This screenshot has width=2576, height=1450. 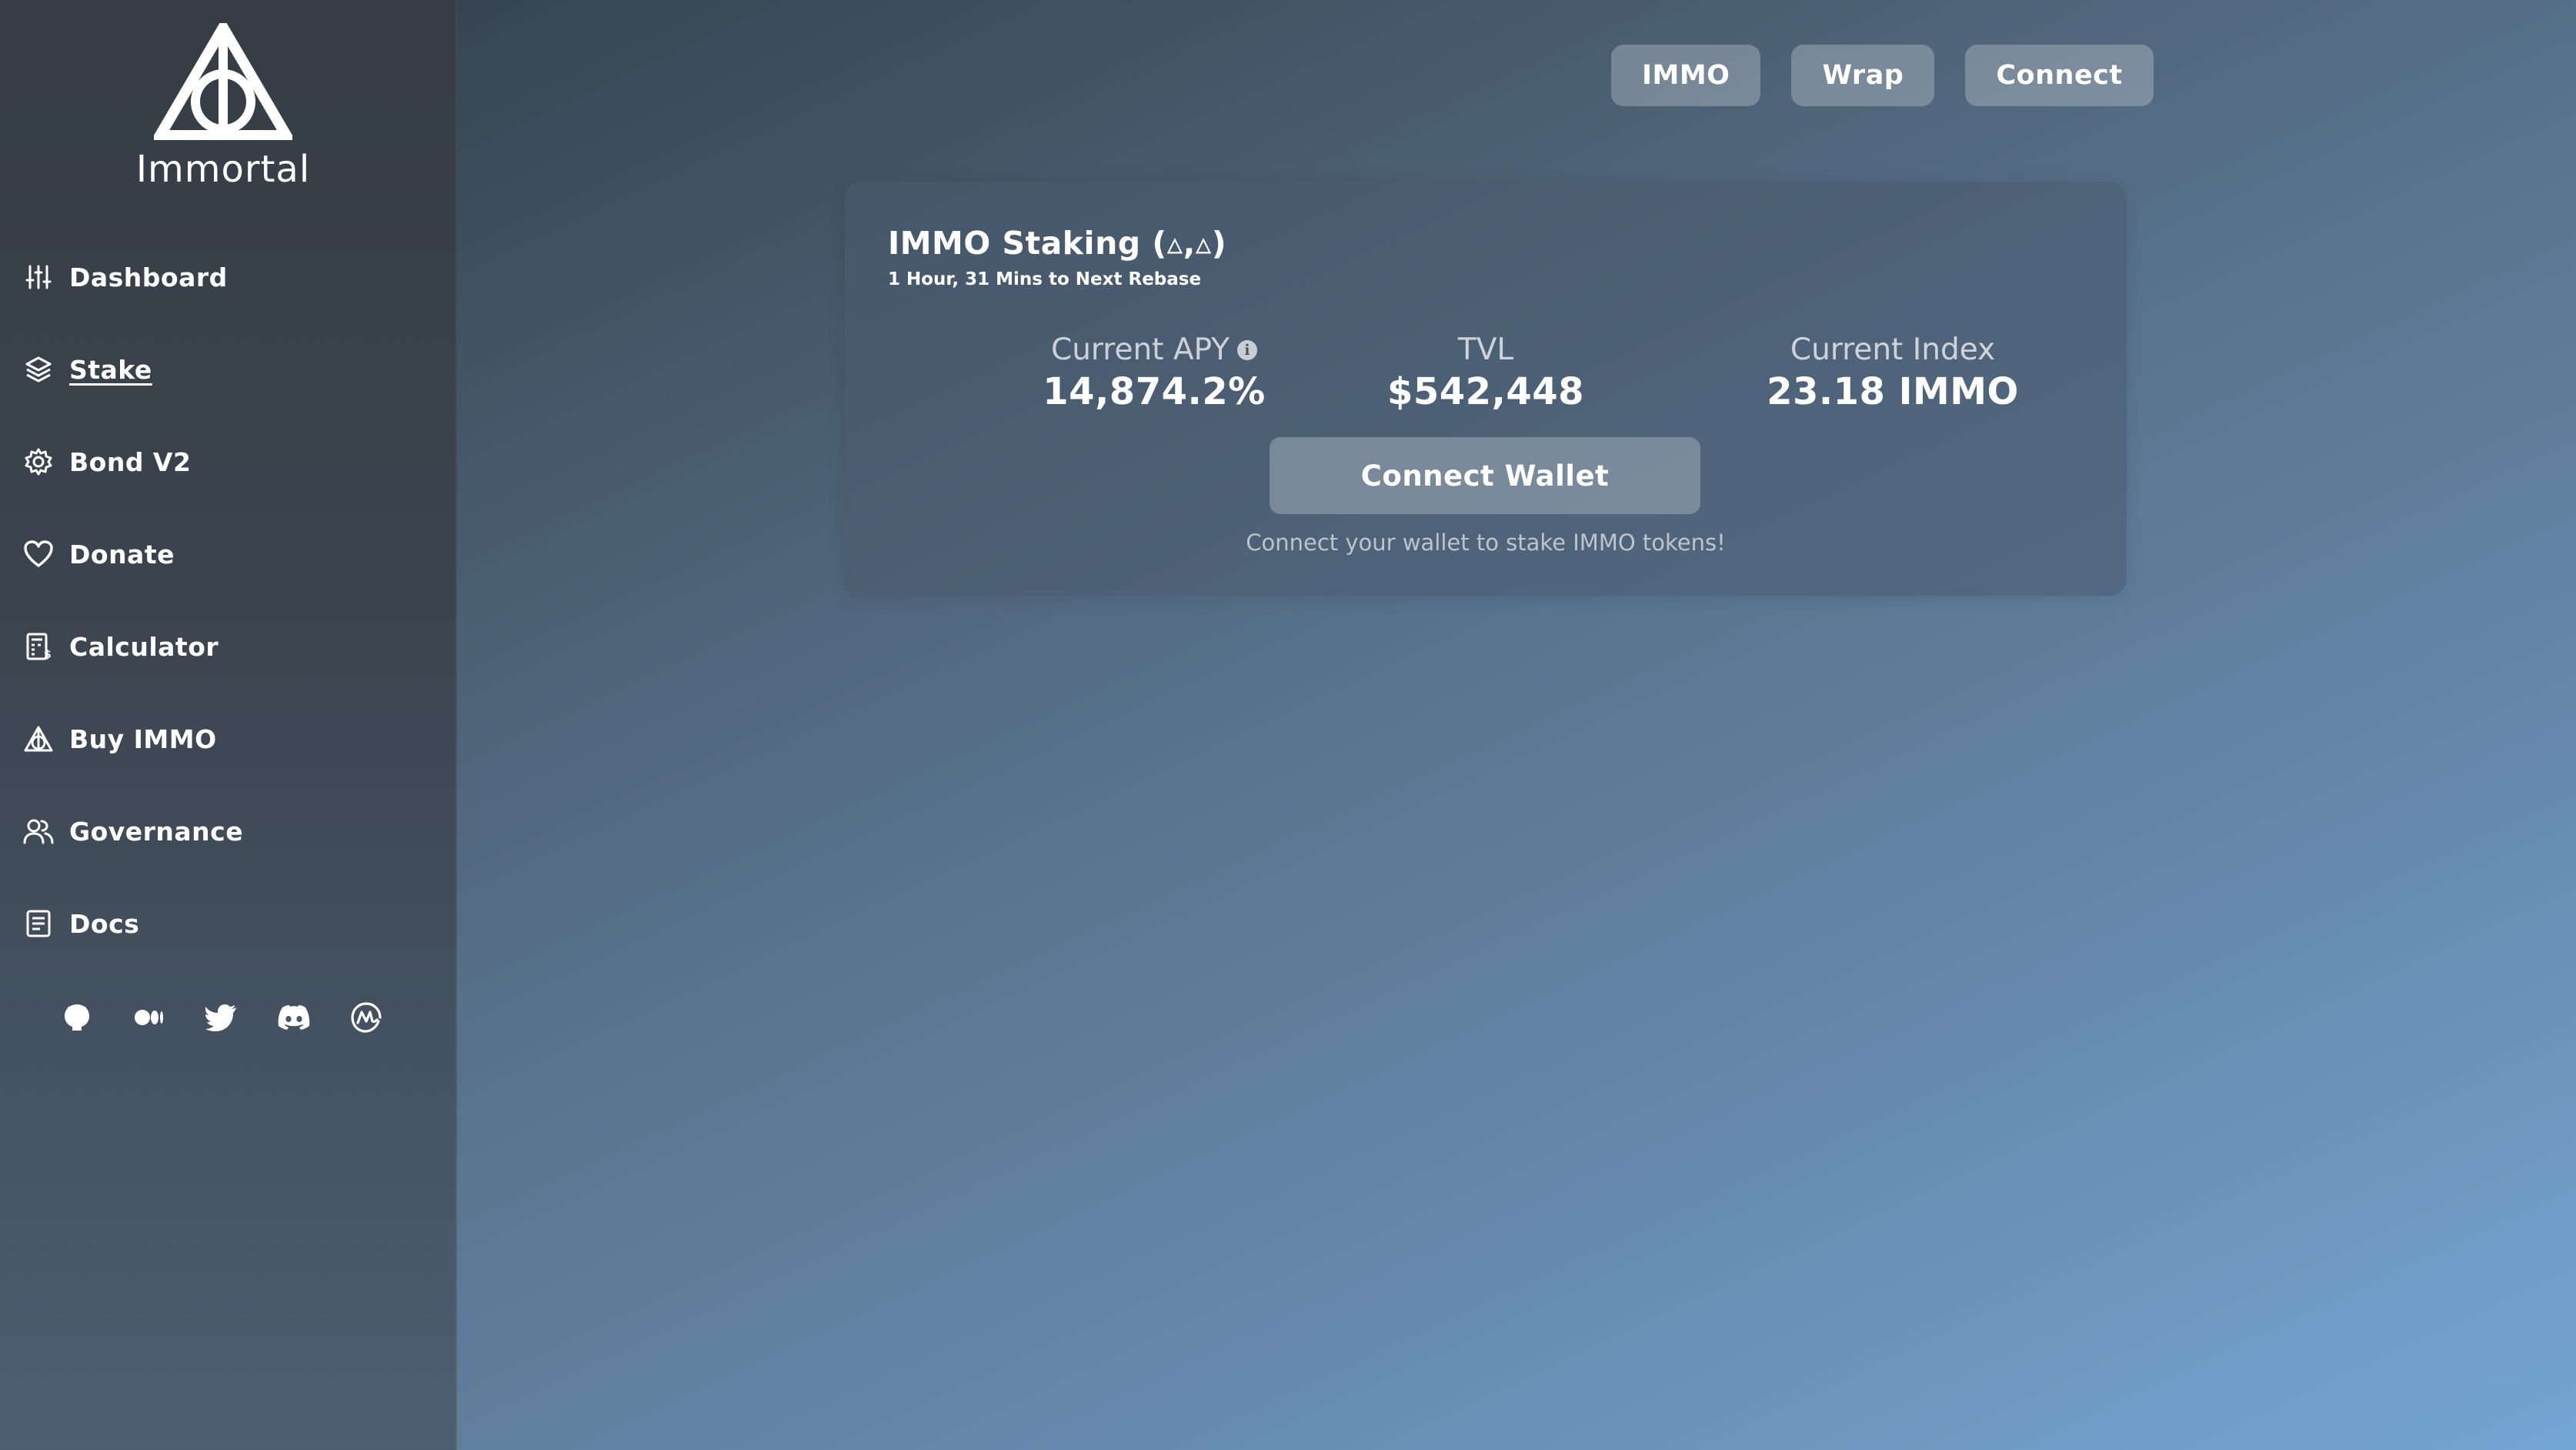 What do you see at coordinates (157, 831) in the screenshot?
I see `sidebar-item-label: Governance` at bounding box center [157, 831].